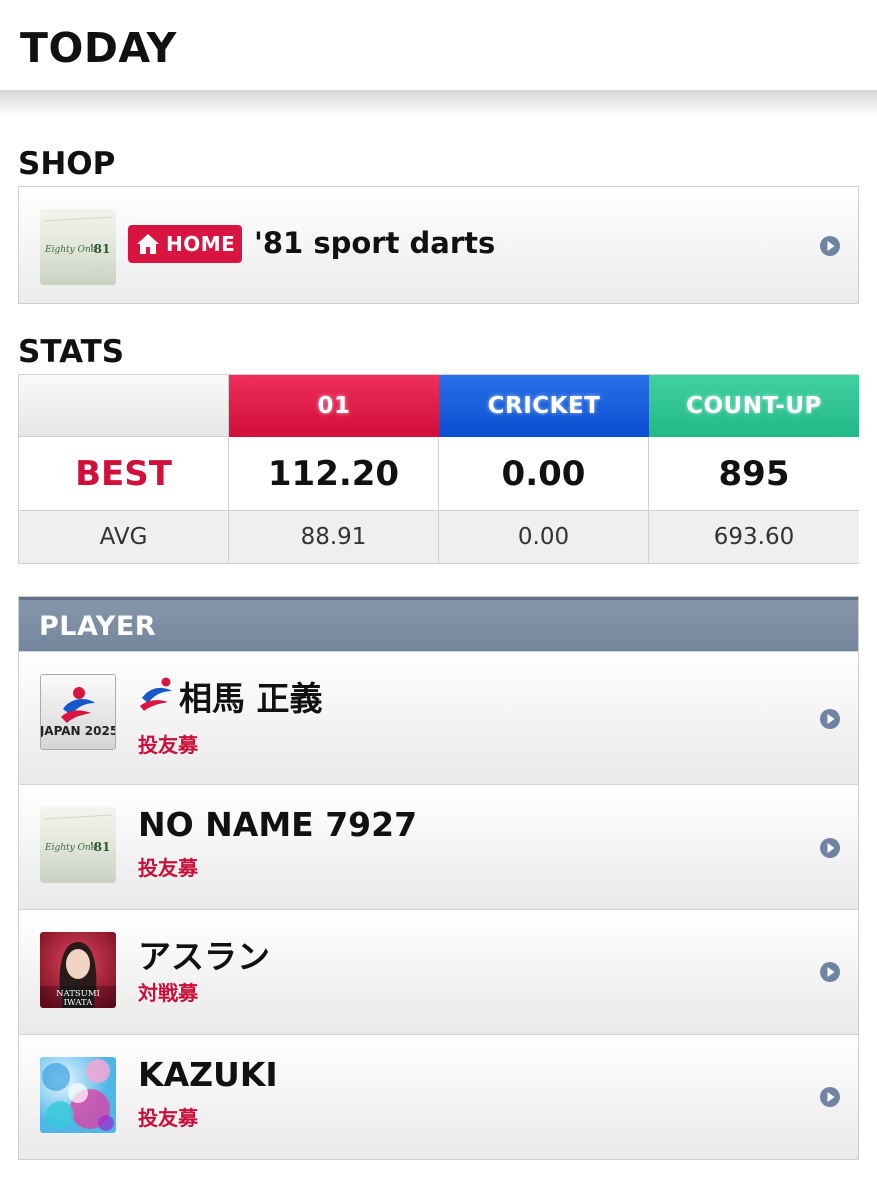 This screenshot has height=1199, width=877. I want to click on shop-name: '81 sport darts, so click(375, 243).